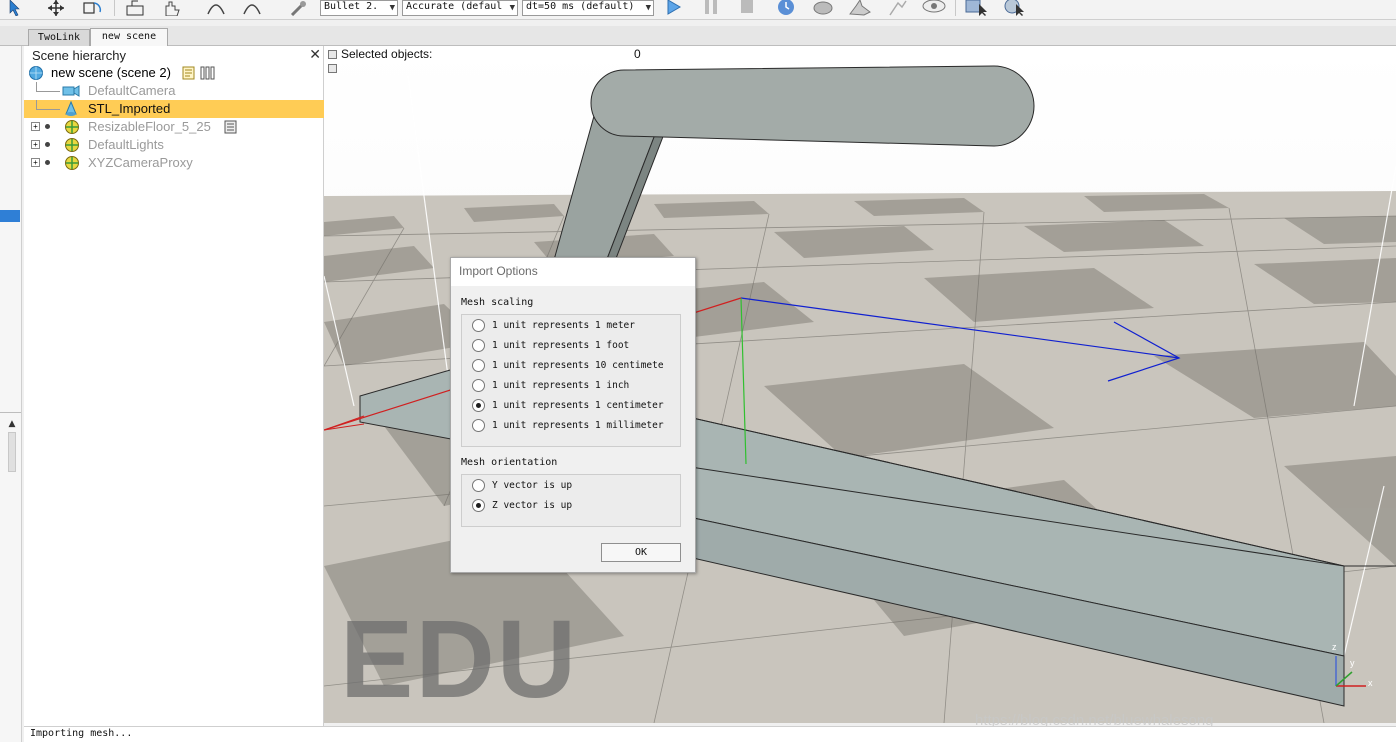  What do you see at coordinates (16, 8) in the screenshot?
I see `select-cursor-icon` at bounding box center [16, 8].